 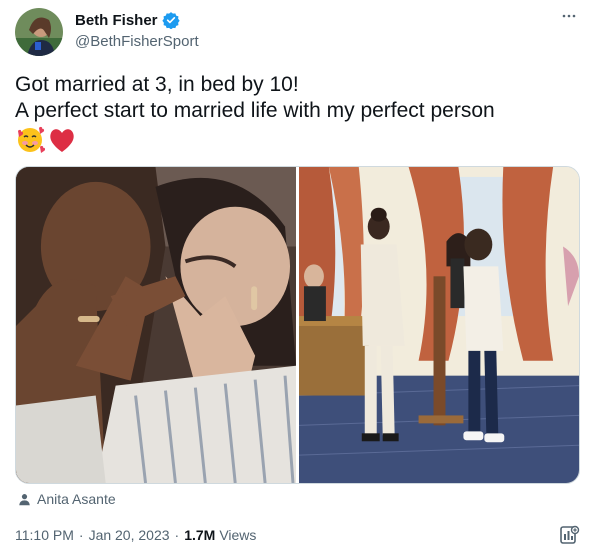 I want to click on red-heart-icon, so click(x=62, y=142).